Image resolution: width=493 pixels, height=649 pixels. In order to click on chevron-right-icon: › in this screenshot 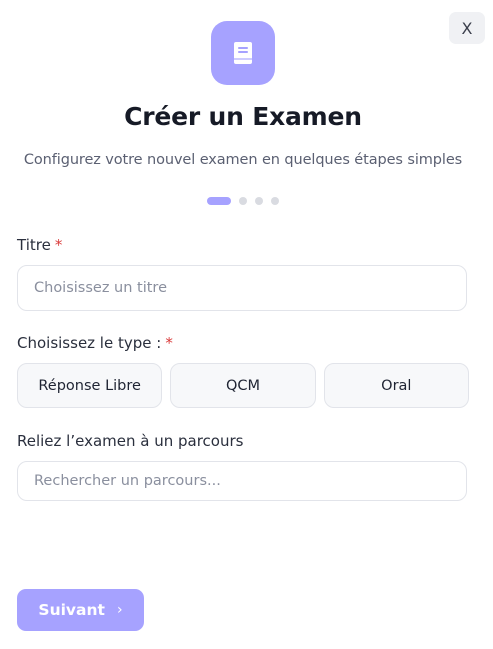, I will do `click(119, 610)`.